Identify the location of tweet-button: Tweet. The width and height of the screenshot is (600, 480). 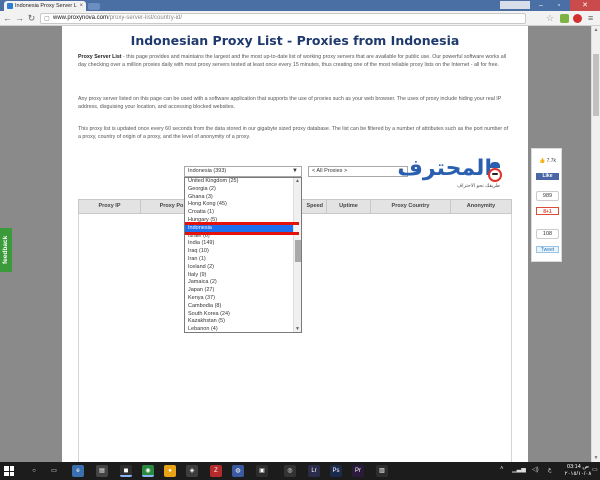
(547, 249).